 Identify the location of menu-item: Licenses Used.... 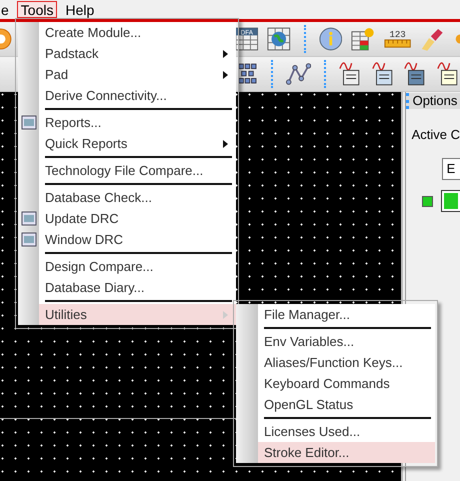
(335, 431).